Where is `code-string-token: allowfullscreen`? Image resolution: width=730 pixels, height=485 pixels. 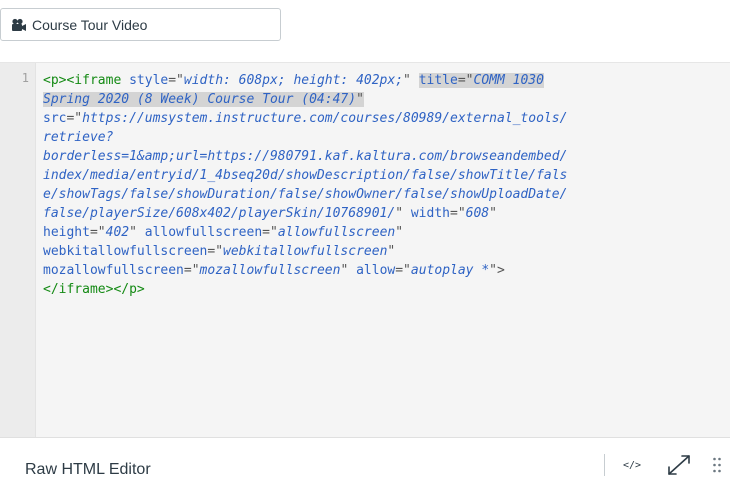
code-string-token: allowfullscreen is located at coordinates (336, 232).